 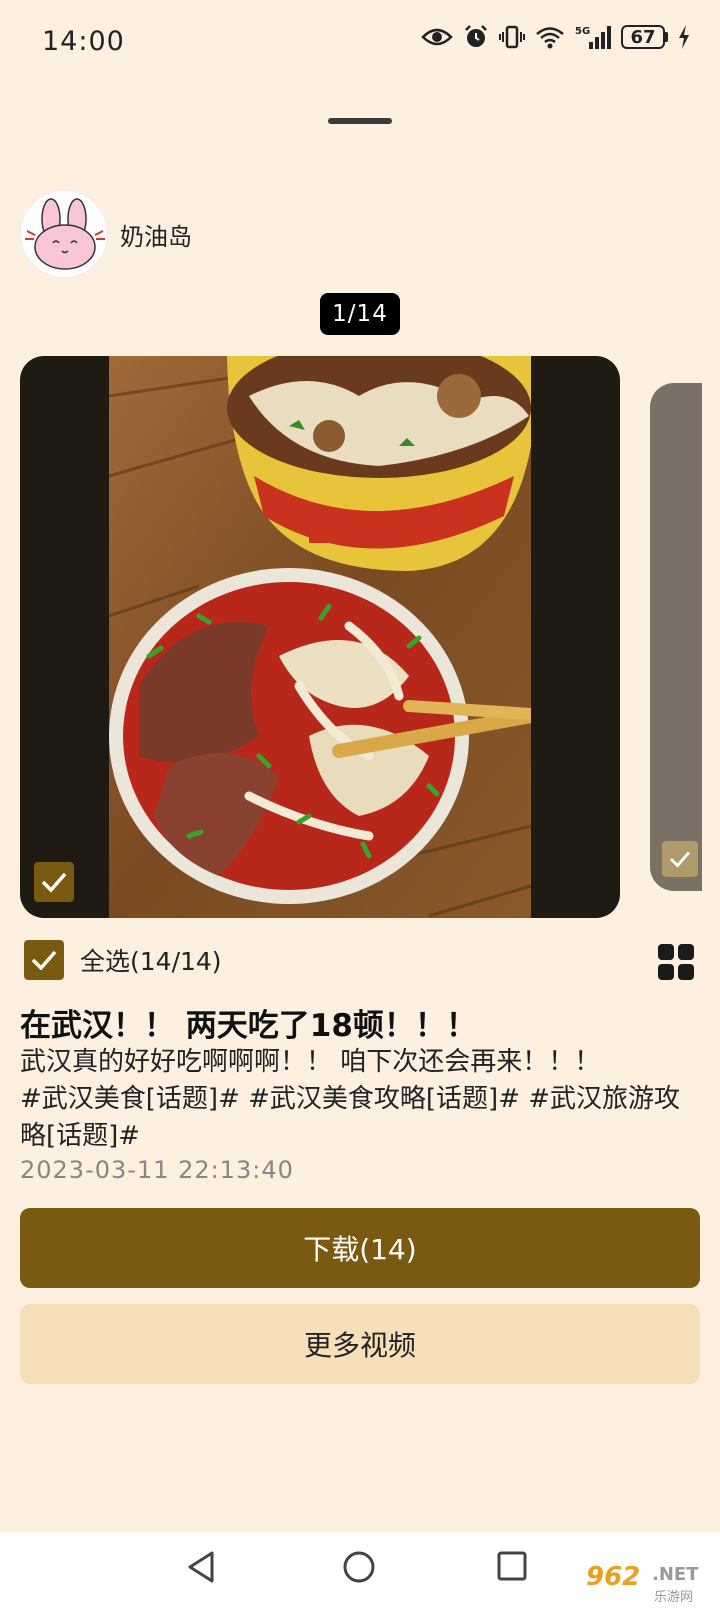 What do you see at coordinates (360, 121) in the screenshot?
I see `sheet-drag-handle` at bounding box center [360, 121].